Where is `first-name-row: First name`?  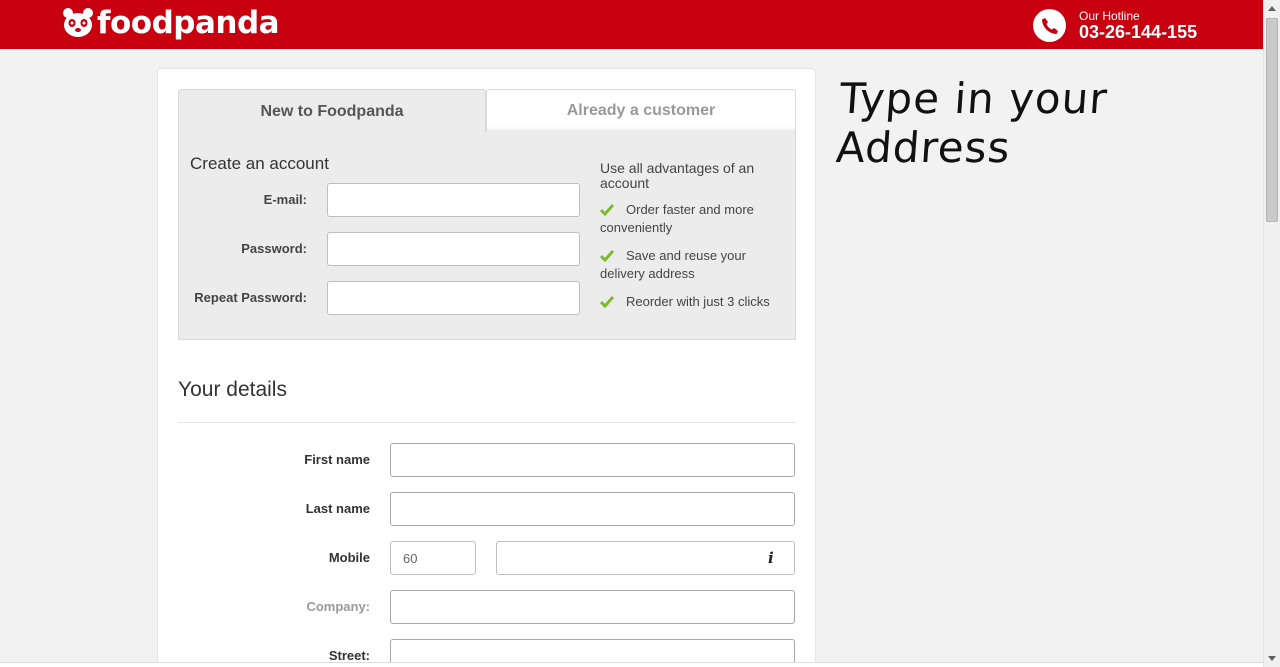
first-name-row: First name is located at coordinates (487, 460).